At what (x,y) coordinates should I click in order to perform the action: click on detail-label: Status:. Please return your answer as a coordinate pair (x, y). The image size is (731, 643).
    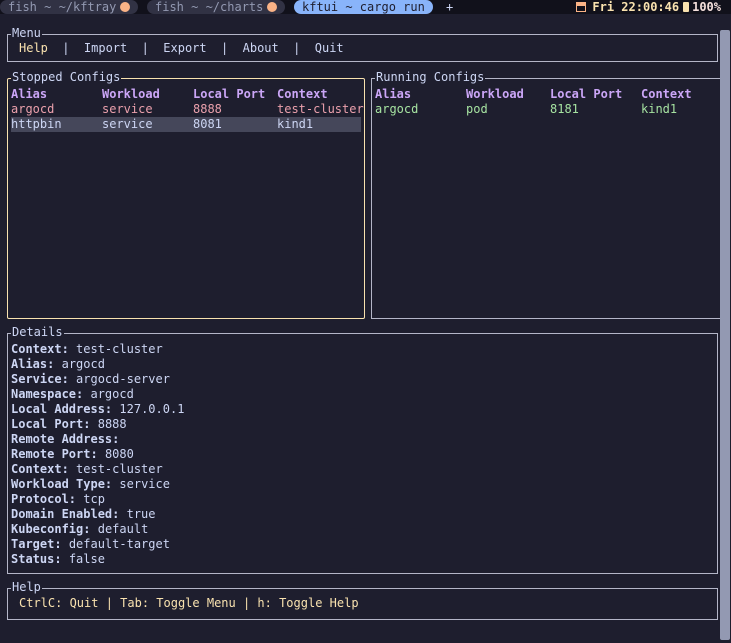
    Looking at the image, I should click on (36, 559).